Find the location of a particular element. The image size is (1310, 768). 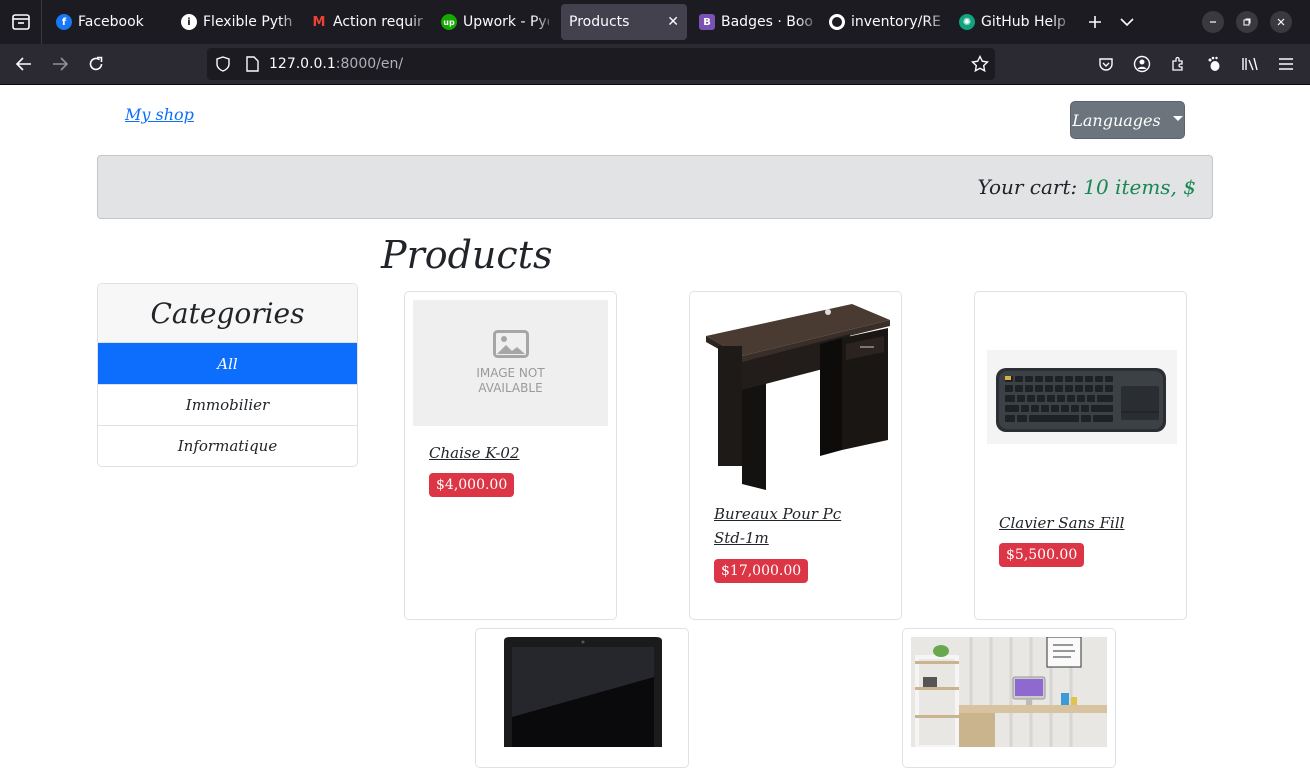

chevron-down-icon is located at coordinates (1127, 22).